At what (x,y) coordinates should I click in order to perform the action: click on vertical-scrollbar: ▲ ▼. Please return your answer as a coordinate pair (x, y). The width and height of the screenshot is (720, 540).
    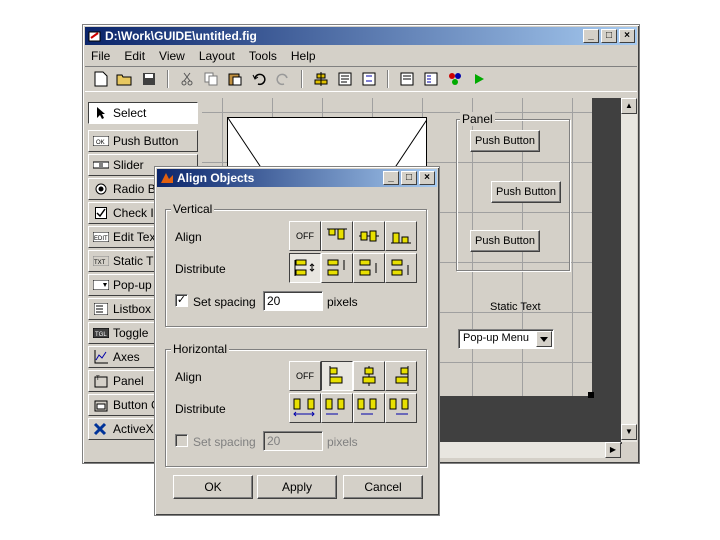
    Looking at the image, I should click on (629, 270).